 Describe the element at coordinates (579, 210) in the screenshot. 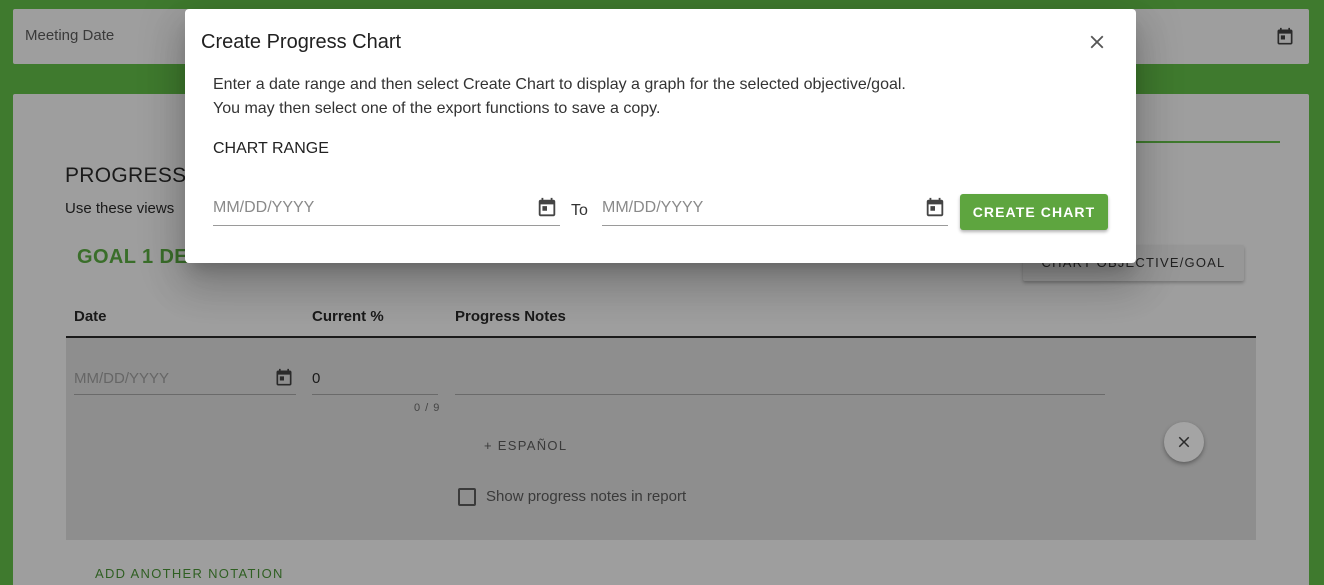

I see `to-label: To` at that location.